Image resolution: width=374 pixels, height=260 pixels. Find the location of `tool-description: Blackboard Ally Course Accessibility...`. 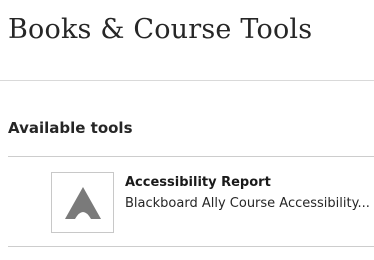

tool-description: Blackboard Ally Course Accessibility... is located at coordinates (247, 203).